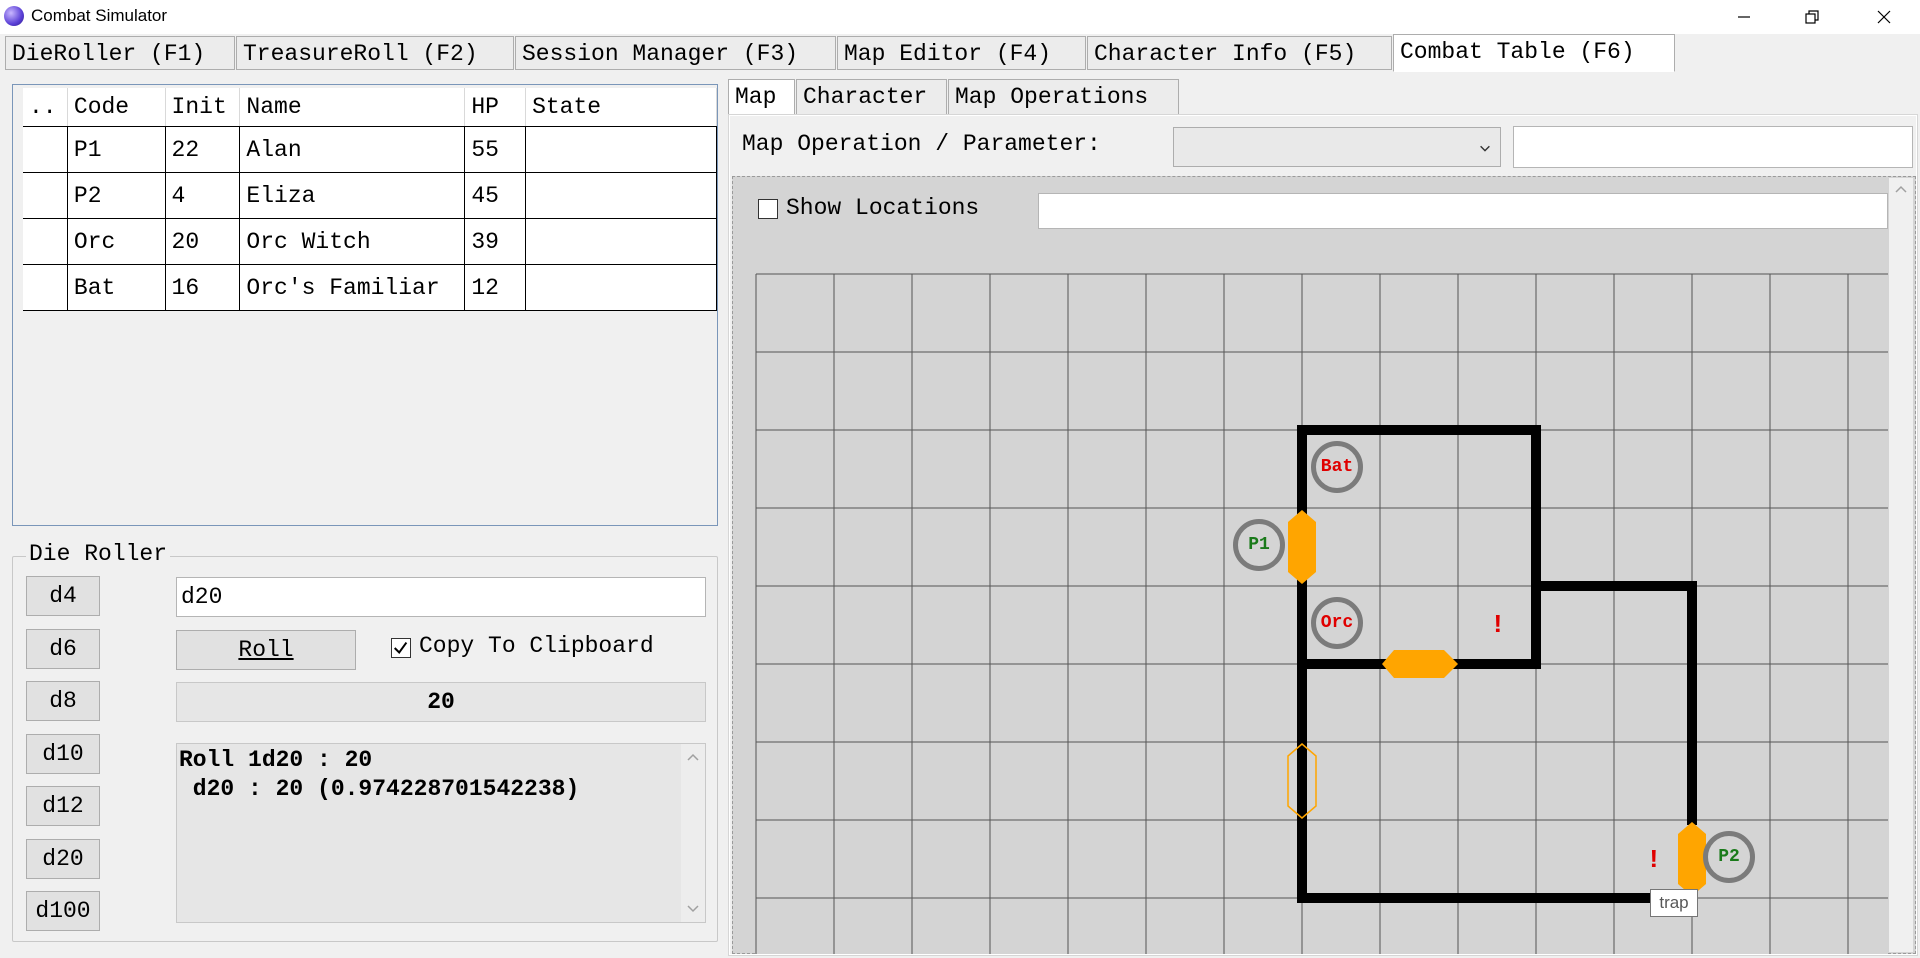 Image resolution: width=1920 pixels, height=958 pixels. Describe the element at coordinates (1534, 53) in the screenshot. I see `tab-combat-table: Combat Table (F6)` at that location.